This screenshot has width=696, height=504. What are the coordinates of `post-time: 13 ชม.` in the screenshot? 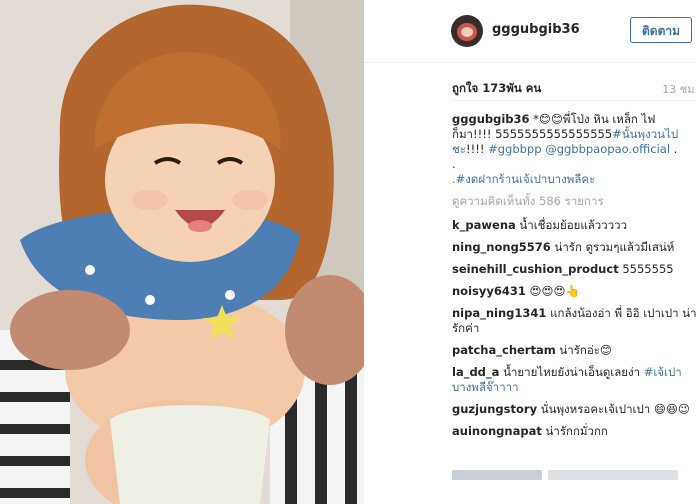 It's located at (679, 89).